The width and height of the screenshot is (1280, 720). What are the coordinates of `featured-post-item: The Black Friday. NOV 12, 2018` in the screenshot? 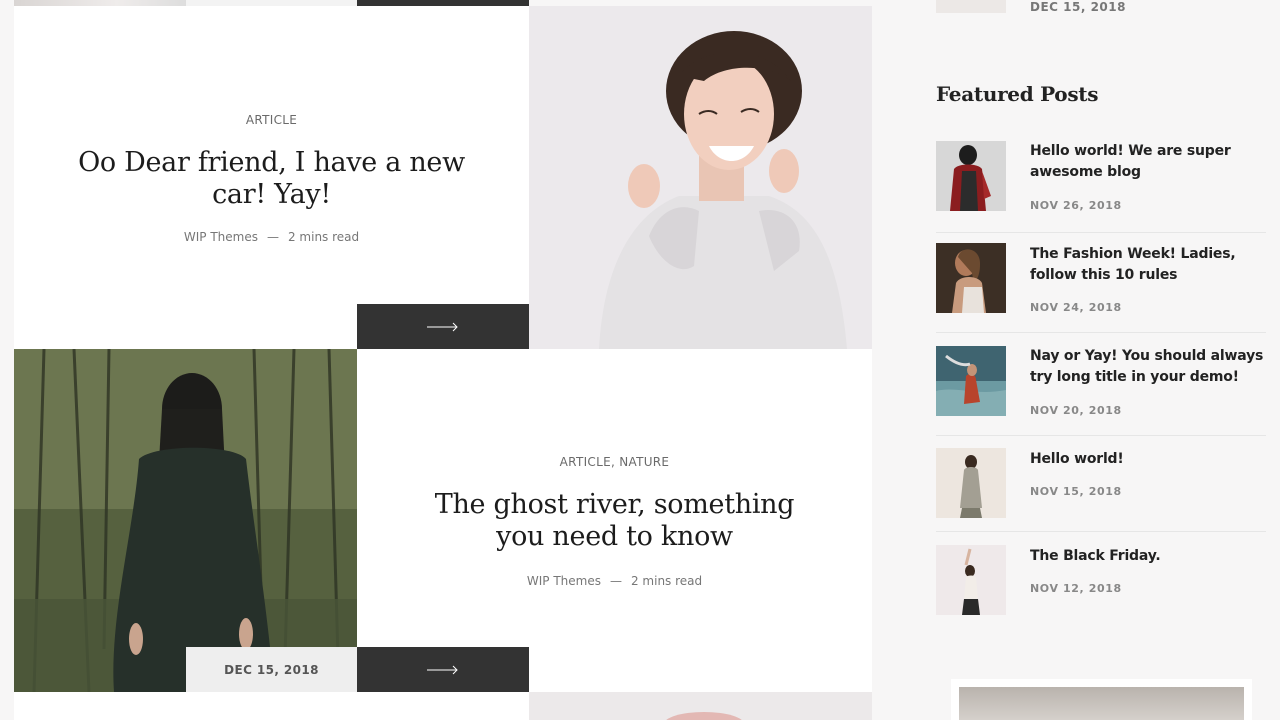 It's located at (1101, 581).